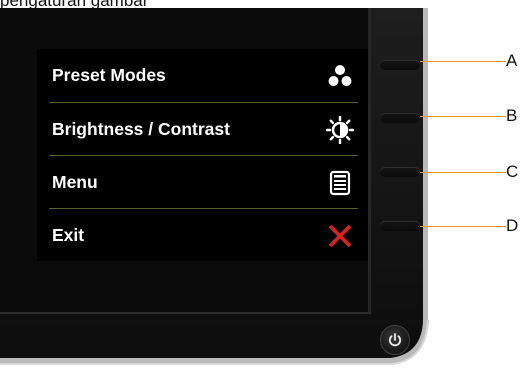  What do you see at coordinates (68, 235) in the screenshot?
I see `osd-item-label: Exit` at bounding box center [68, 235].